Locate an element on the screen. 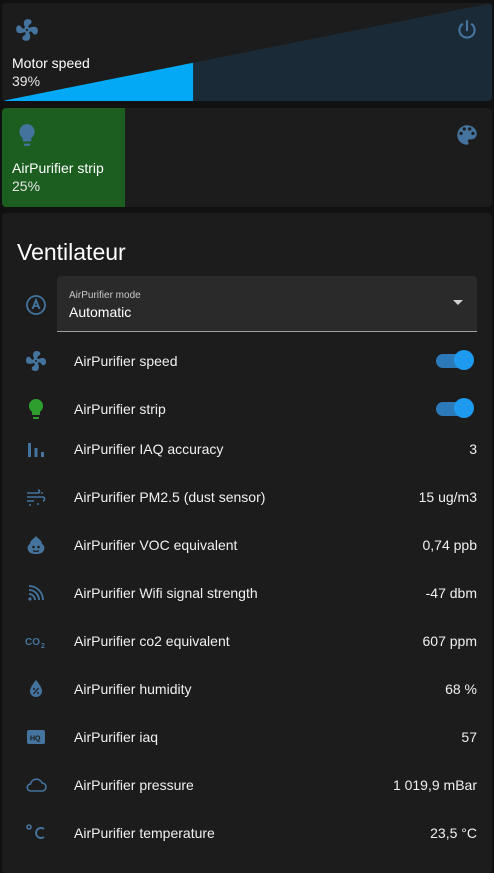 The height and width of the screenshot is (873, 494). entity-row-wifi: AirPurifier Wifi signal strength -47 dbm is located at coordinates (247, 593).